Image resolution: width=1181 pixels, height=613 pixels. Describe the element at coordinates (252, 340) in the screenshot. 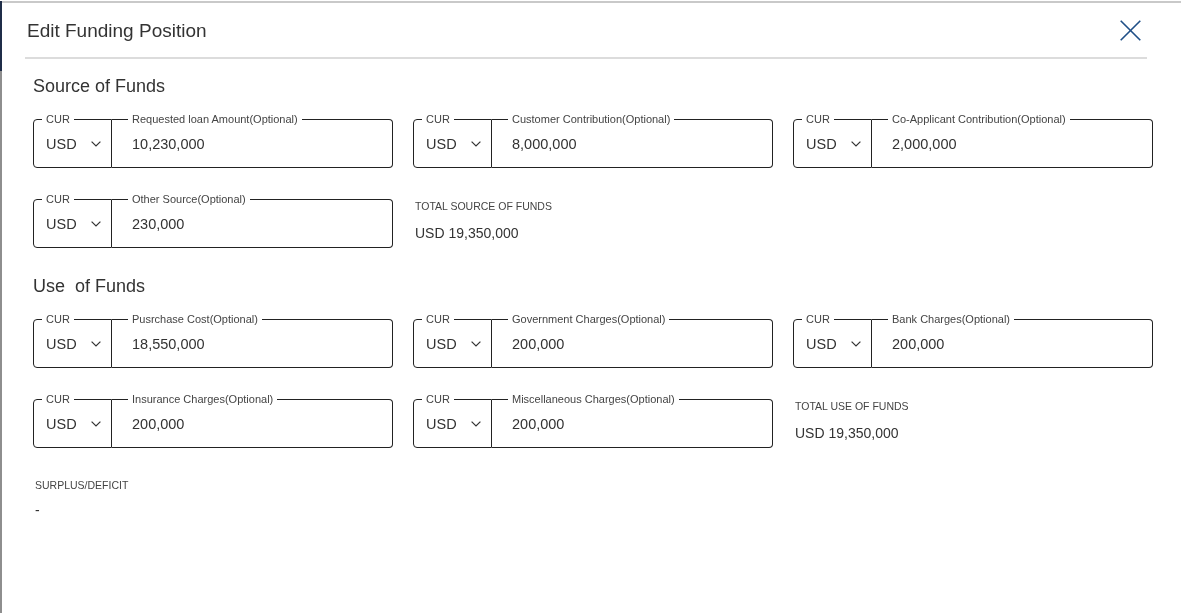

I see `amount-field: Pusrchase Cost(Optional) 18,550,000` at that location.